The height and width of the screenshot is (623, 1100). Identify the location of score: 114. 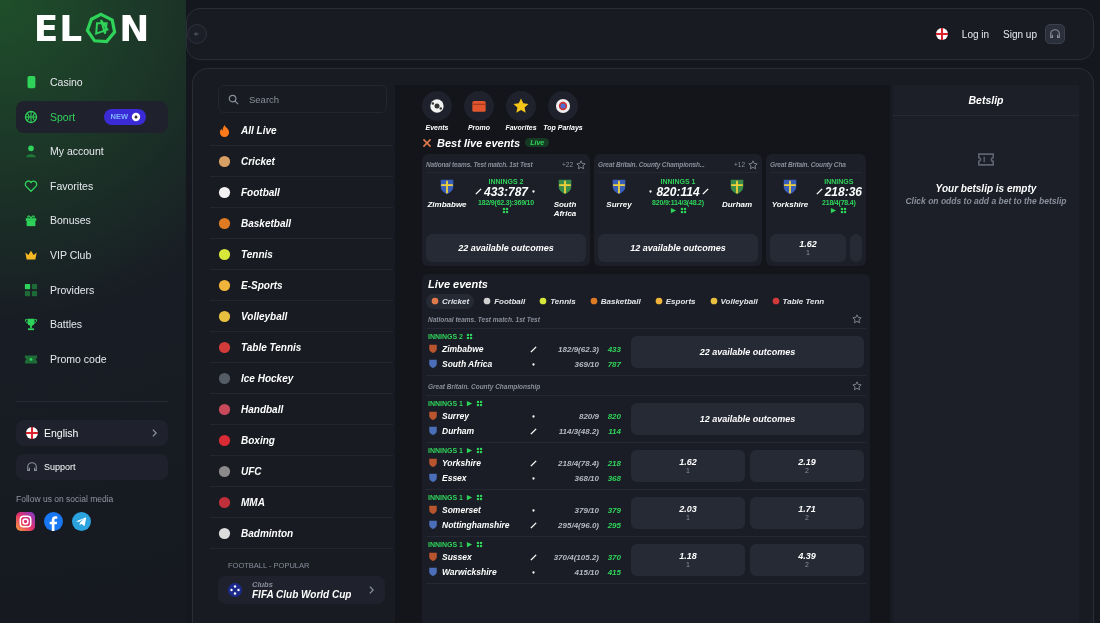
(614, 431).